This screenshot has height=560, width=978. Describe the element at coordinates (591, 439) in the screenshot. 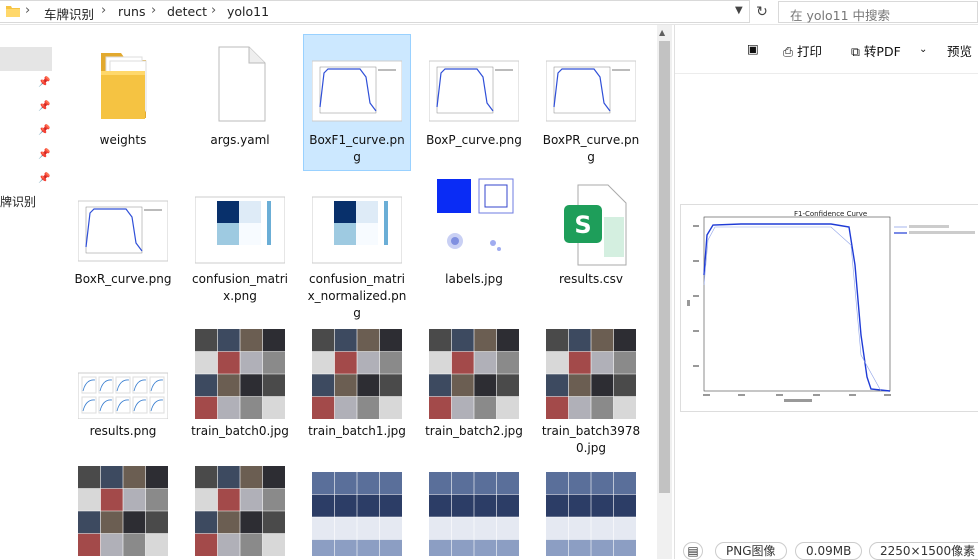

I see `file-name: train_batch39780.jpg` at that location.